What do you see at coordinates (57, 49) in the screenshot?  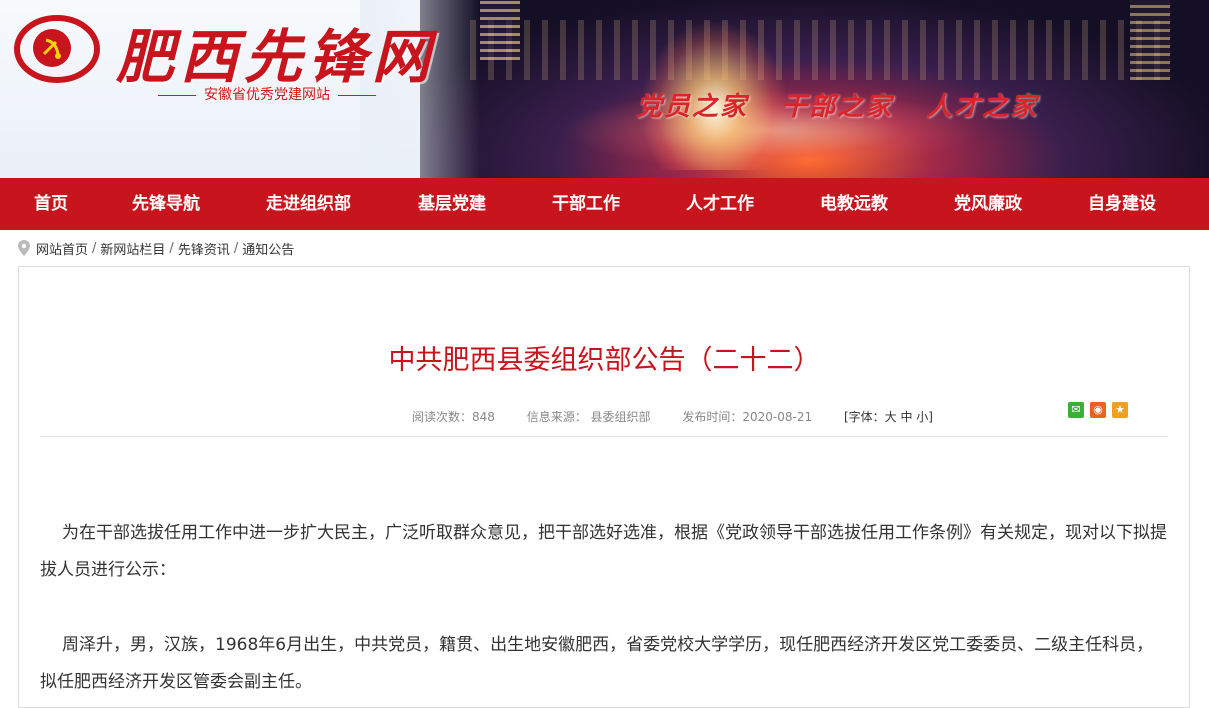 I see `party-emblem-logo` at bounding box center [57, 49].